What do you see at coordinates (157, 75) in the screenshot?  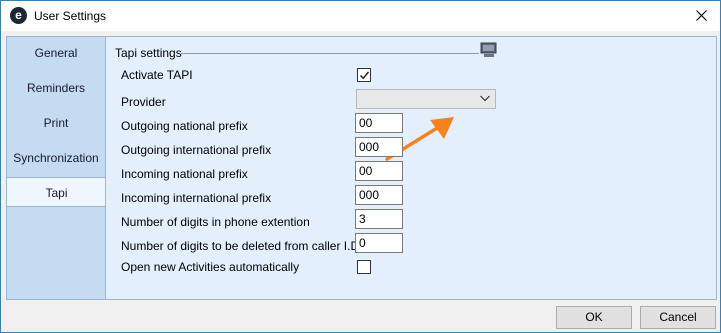 I see `activate-tapi-label: Activate TAPI` at bounding box center [157, 75].